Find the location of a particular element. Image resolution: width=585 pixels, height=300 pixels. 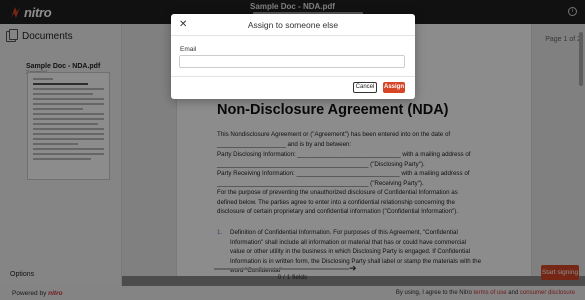

email-field is located at coordinates (292, 61).